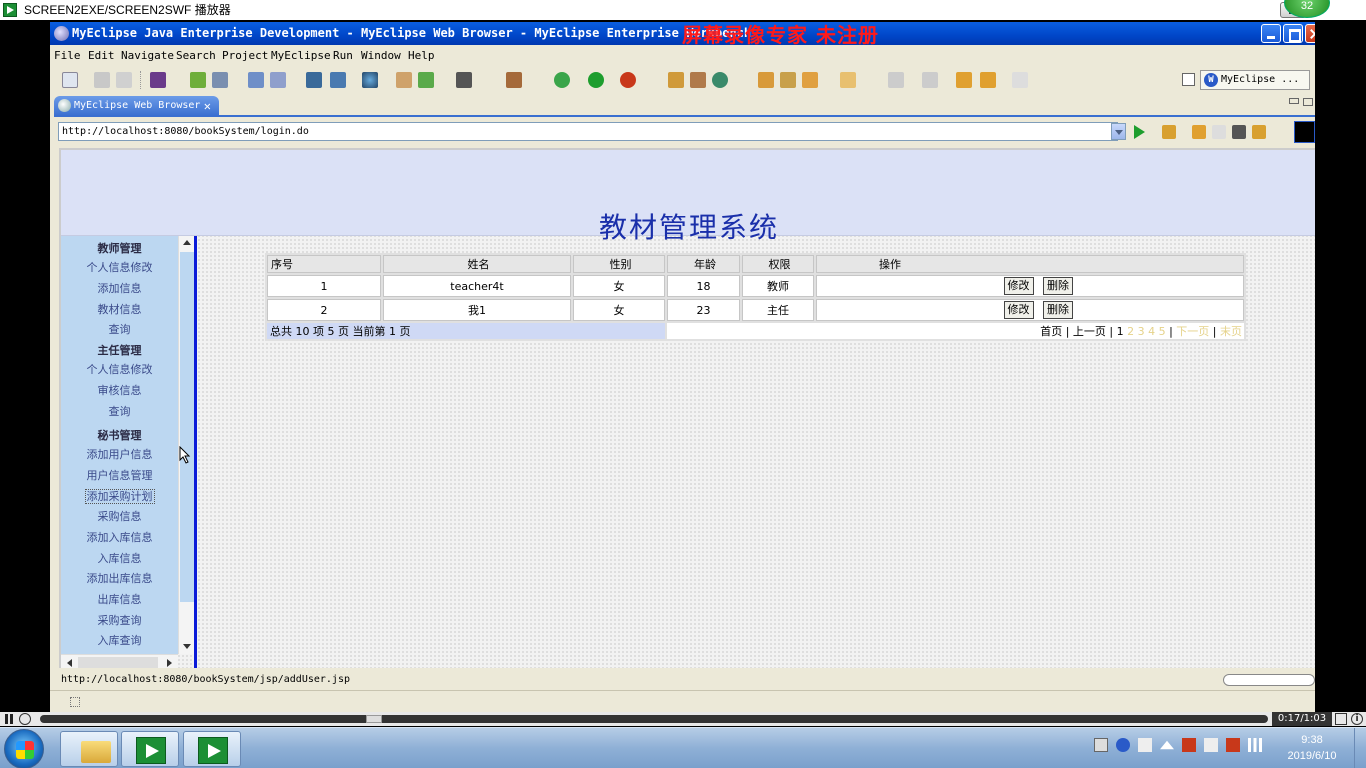  Describe the element at coordinates (119, 558) in the screenshot. I see `sidebar-item-stockin-info: 入库信息` at that location.